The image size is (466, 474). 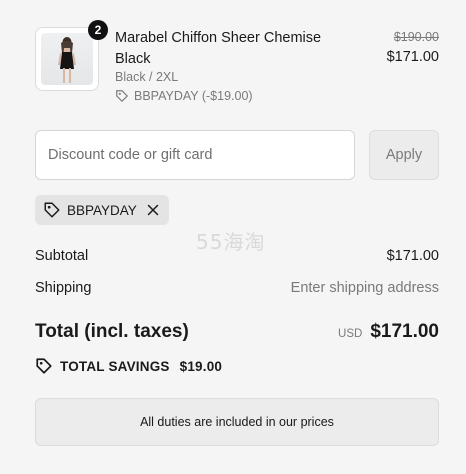 I want to click on product-photo, so click(x=67, y=59).